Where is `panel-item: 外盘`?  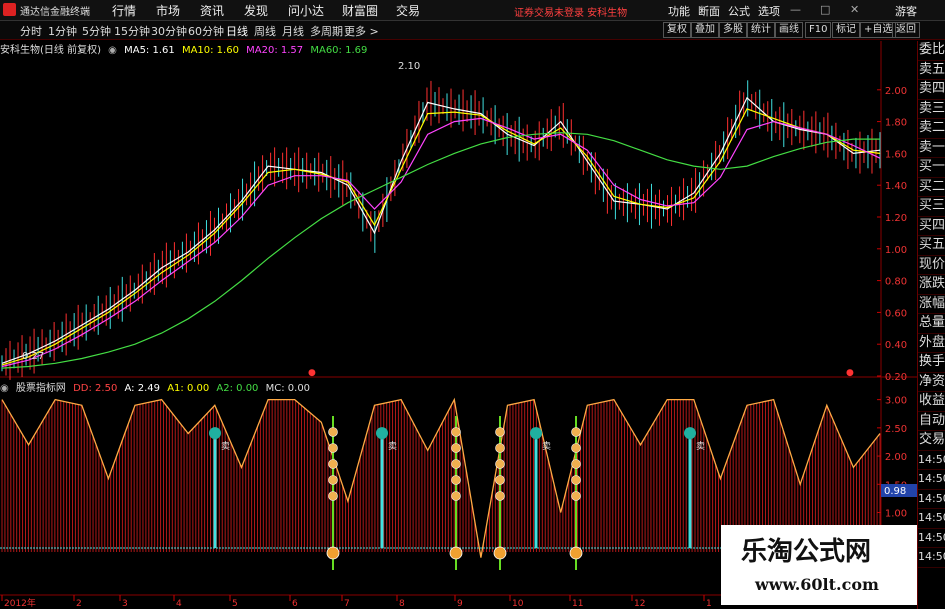
panel-item: 外盘 is located at coordinates (931, 343).